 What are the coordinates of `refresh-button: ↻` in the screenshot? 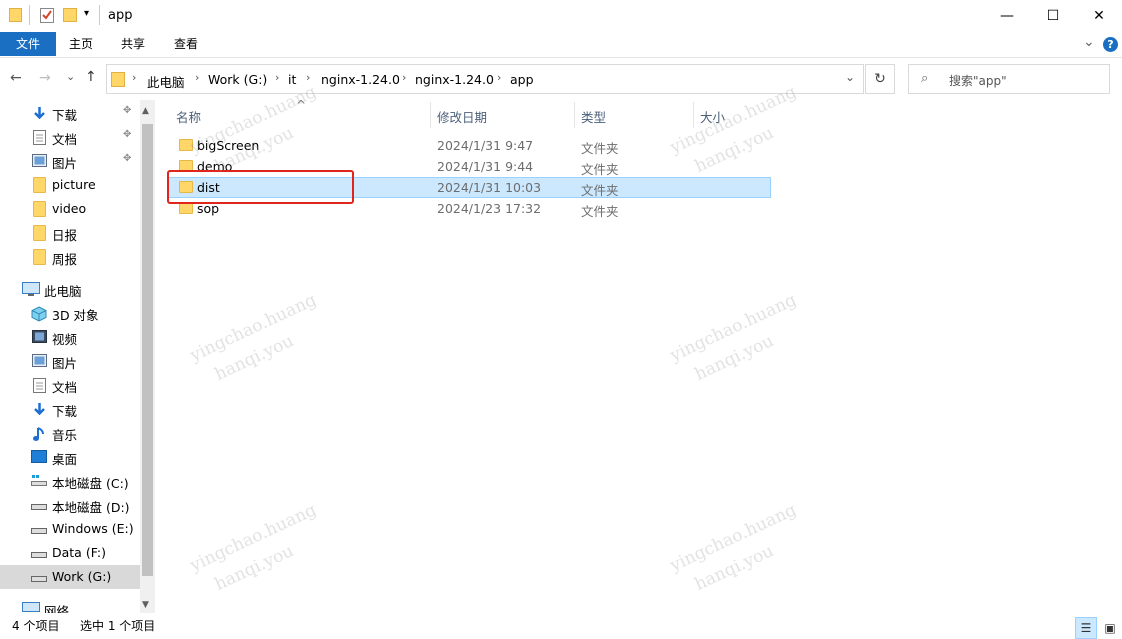 It's located at (880, 79).